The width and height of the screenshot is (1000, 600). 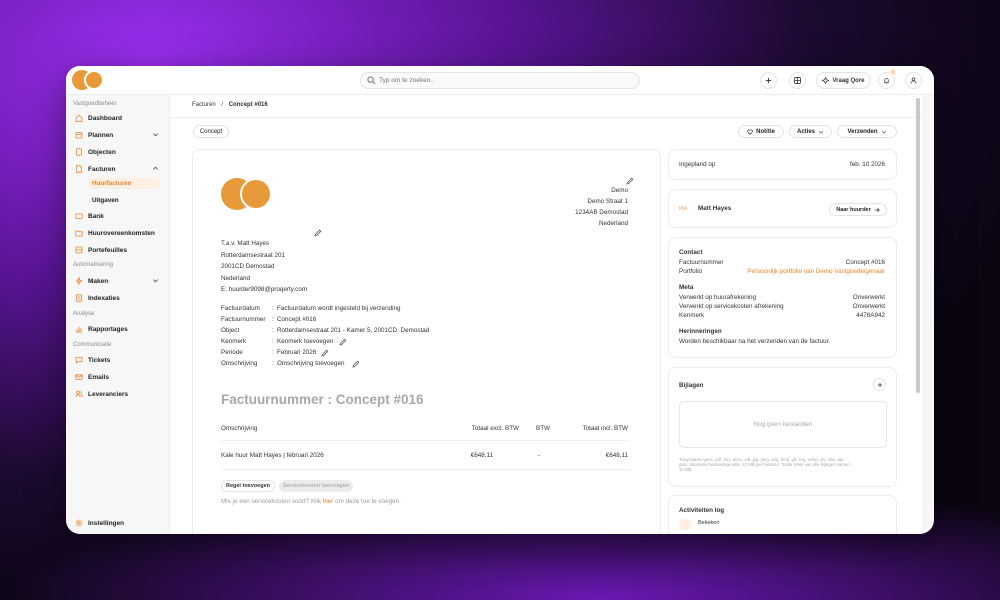 I want to click on table-cell-excl: €648,11, so click(x=481, y=455).